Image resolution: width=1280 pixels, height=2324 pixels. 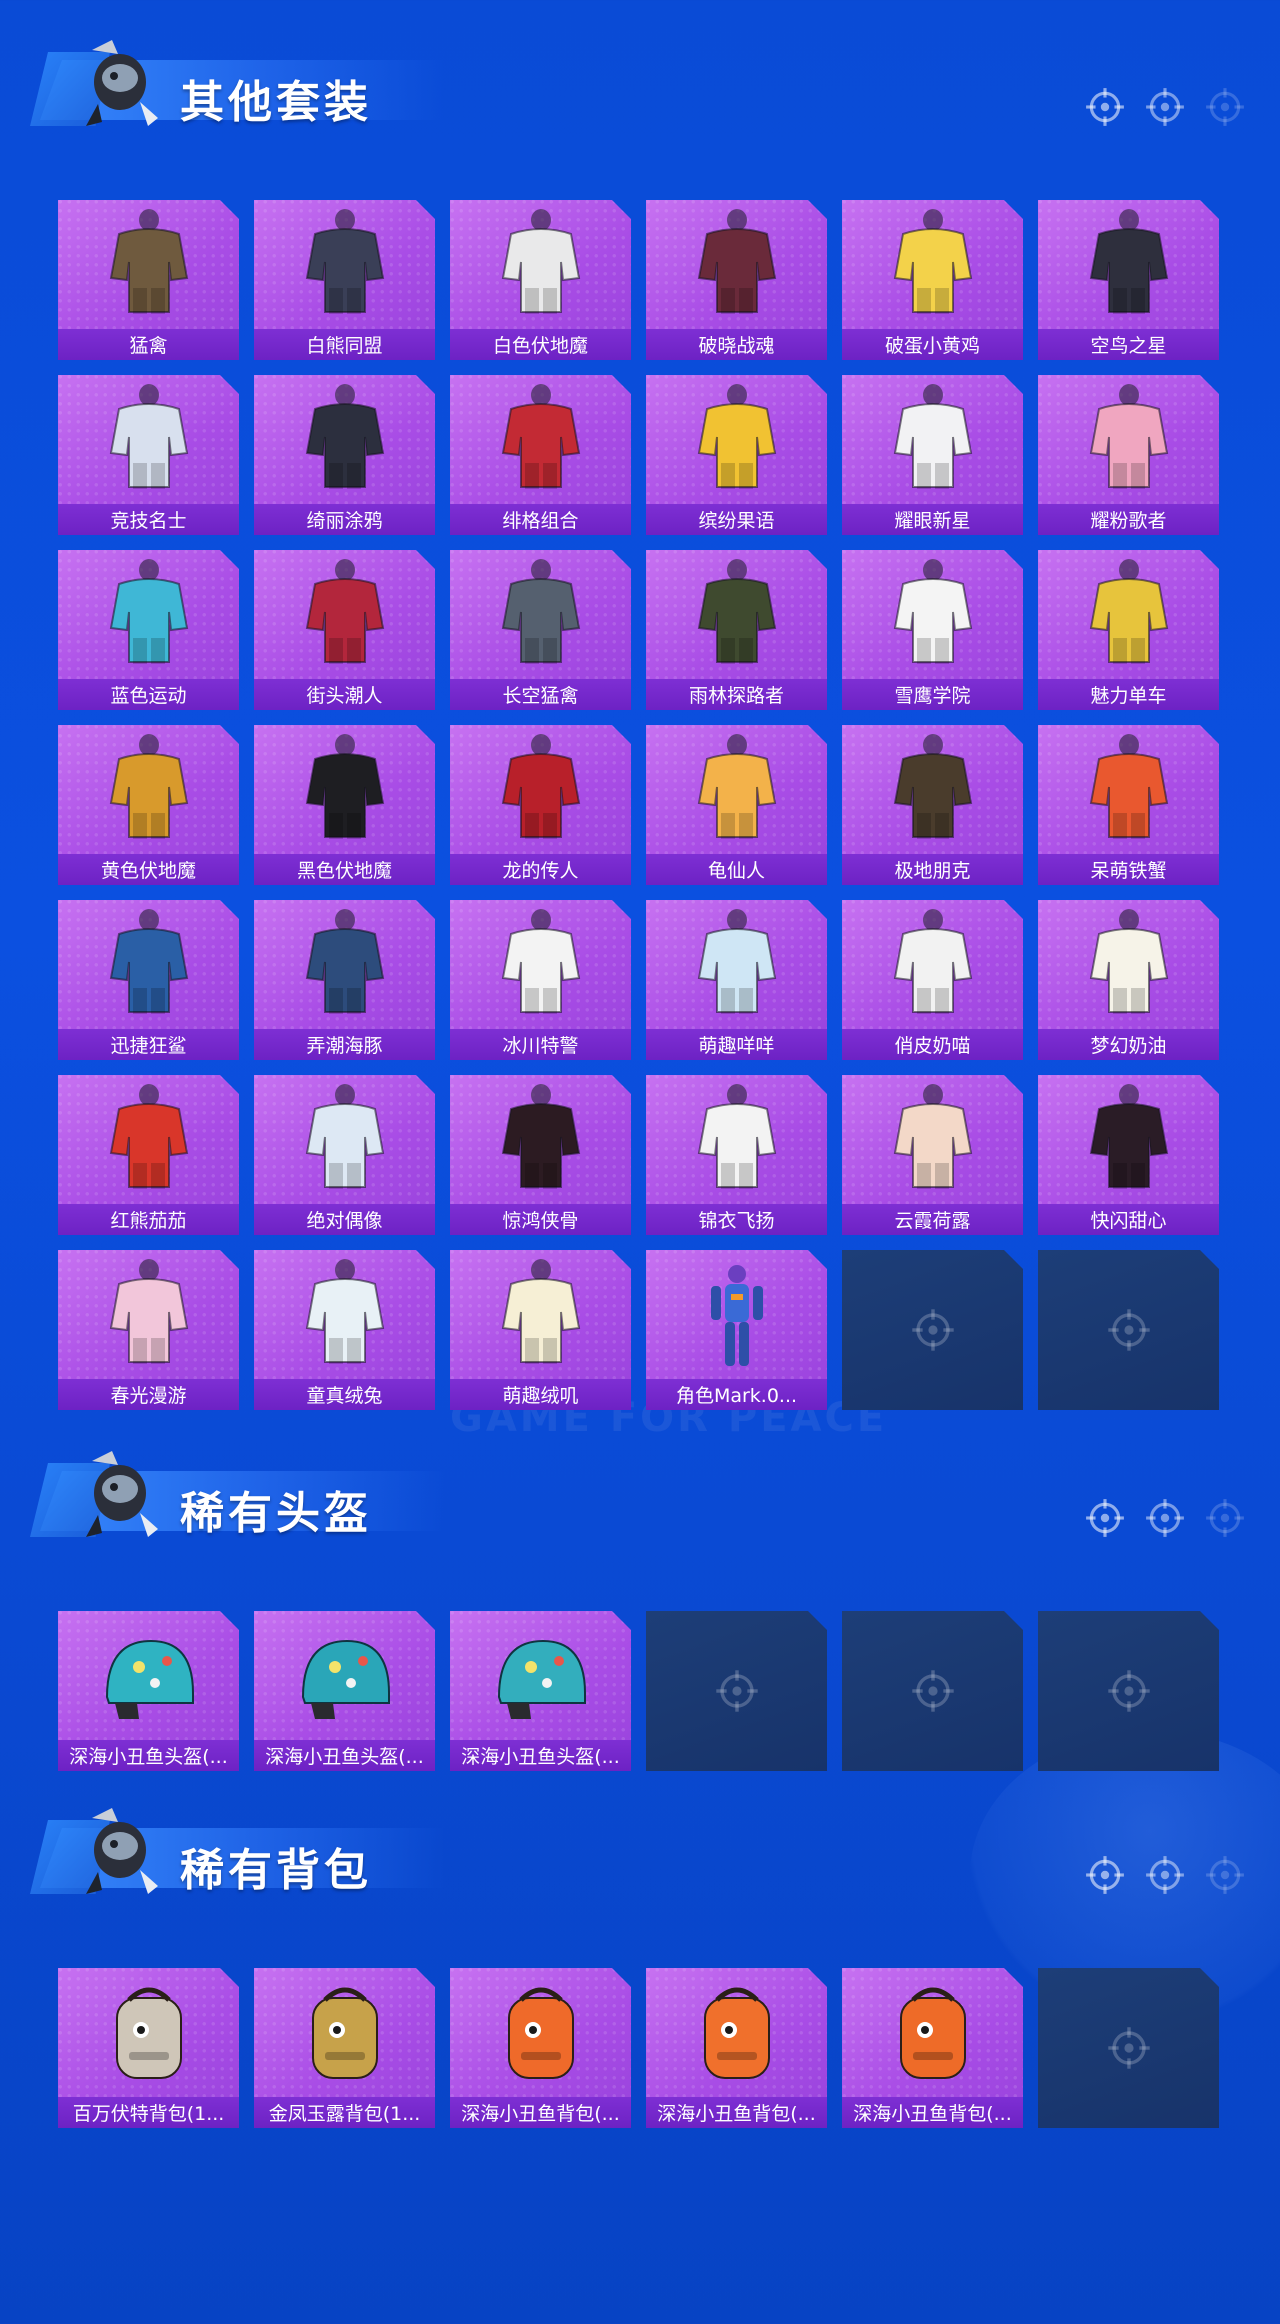 I want to click on item-card: 锦衣飞扬, so click(x=736, y=1155).